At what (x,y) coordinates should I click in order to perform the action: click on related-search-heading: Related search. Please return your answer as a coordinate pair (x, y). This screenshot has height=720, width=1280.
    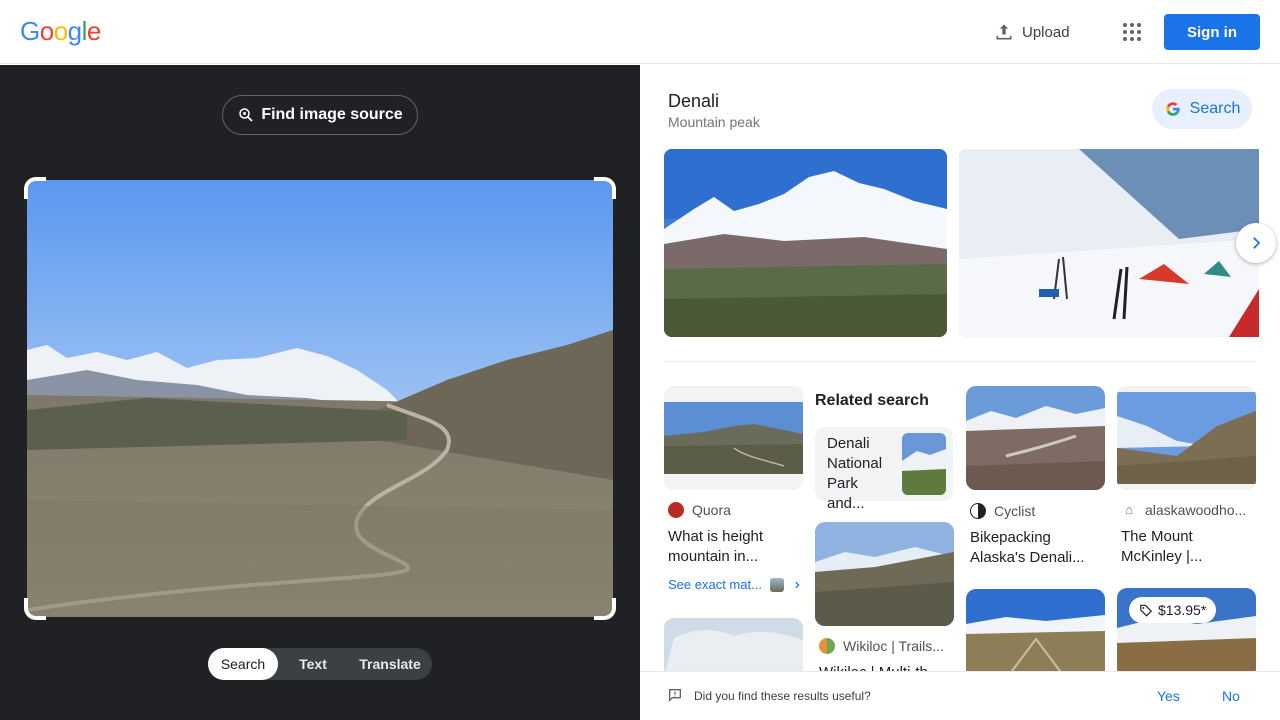
    Looking at the image, I should click on (872, 400).